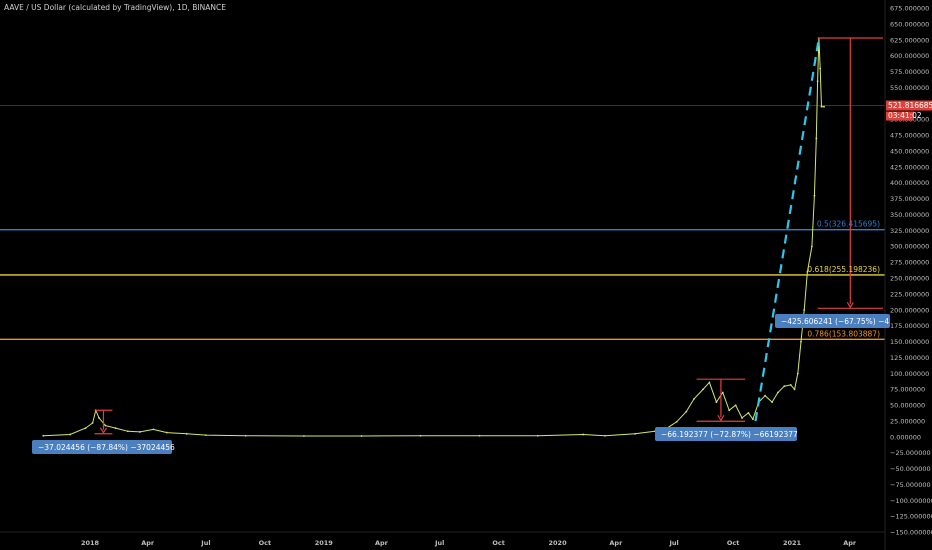 Image resolution: width=932 pixels, height=550 pixels. I want to click on y-tick-label: 0.000000, so click(905, 437).